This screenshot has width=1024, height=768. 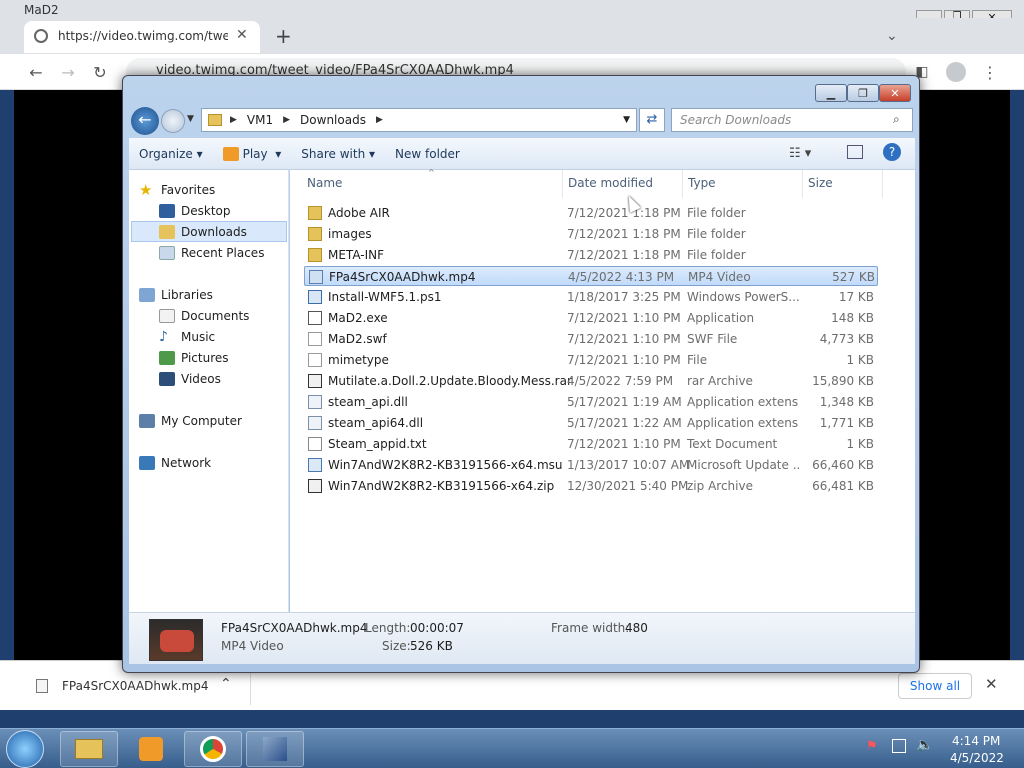 I want to click on explorer-back-icon: ←, so click(x=145, y=121).